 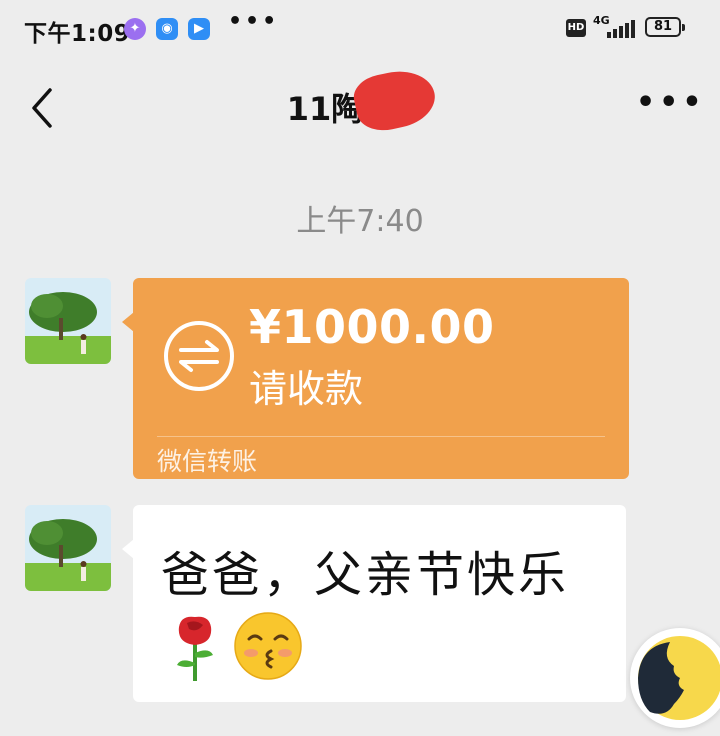 I want to click on assistant-icon, so click(x=679, y=678).